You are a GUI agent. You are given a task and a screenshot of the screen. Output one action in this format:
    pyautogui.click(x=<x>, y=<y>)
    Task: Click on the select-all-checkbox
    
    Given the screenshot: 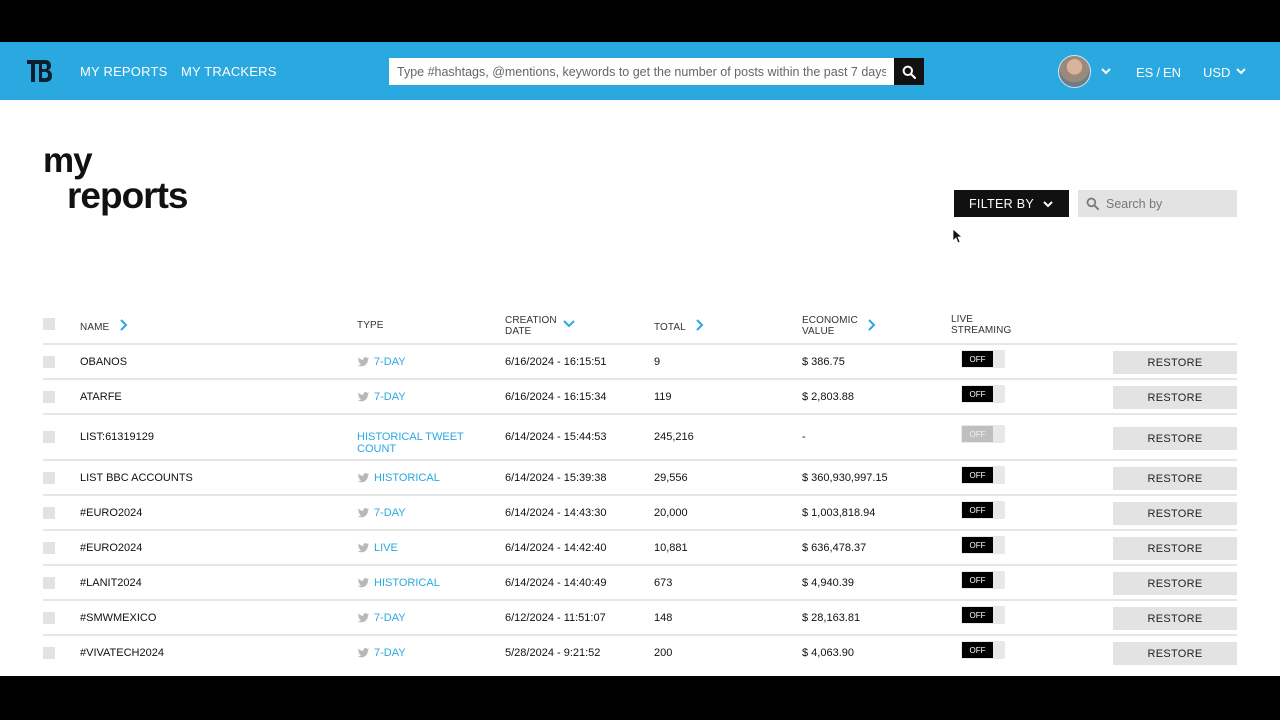 What is the action you would take?
    pyautogui.click(x=49, y=324)
    